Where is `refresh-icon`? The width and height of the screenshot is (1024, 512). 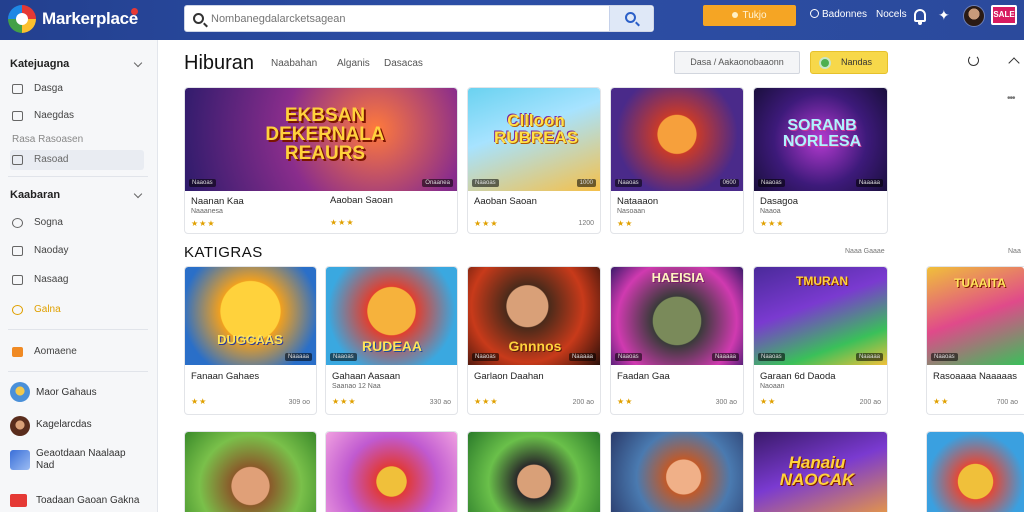
refresh-icon is located at coordinates (973, 60).